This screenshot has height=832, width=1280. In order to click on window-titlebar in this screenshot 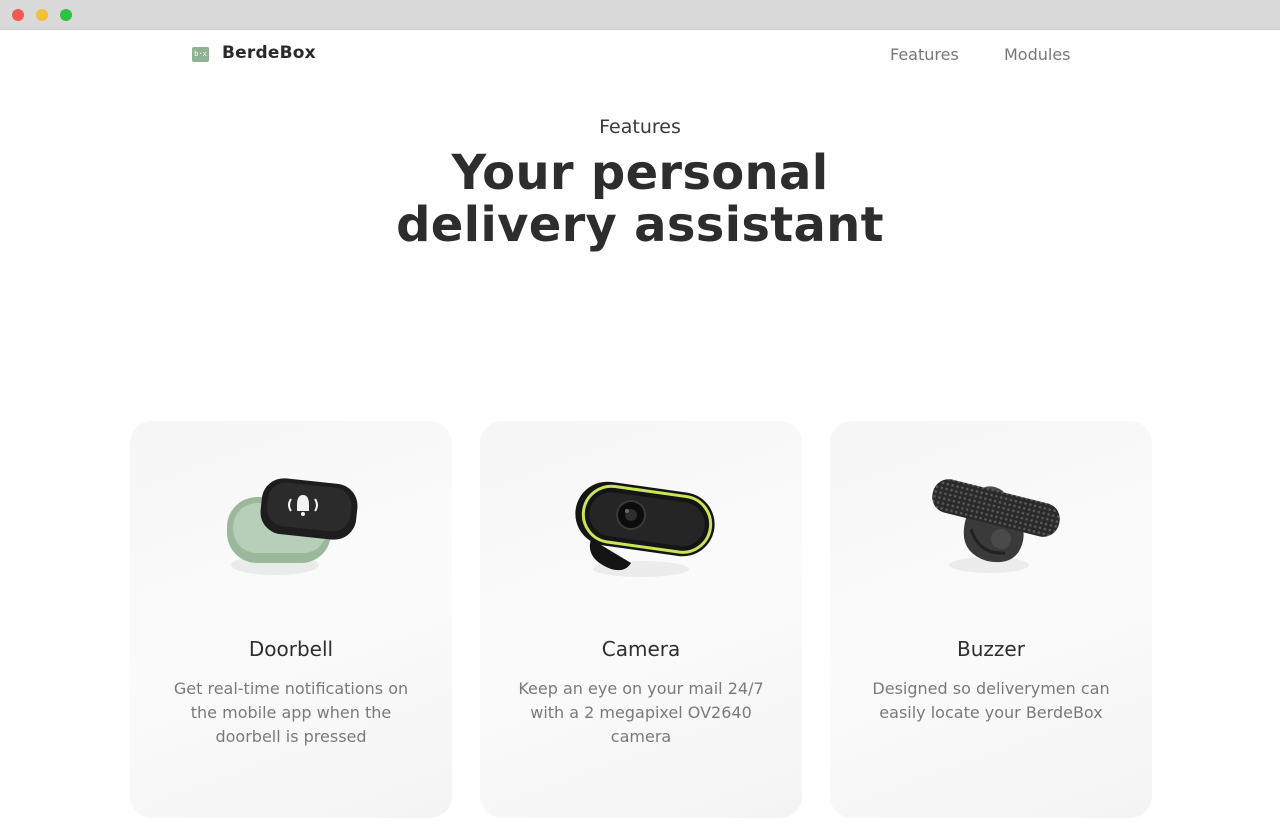, I will do `click(640, 15)`.